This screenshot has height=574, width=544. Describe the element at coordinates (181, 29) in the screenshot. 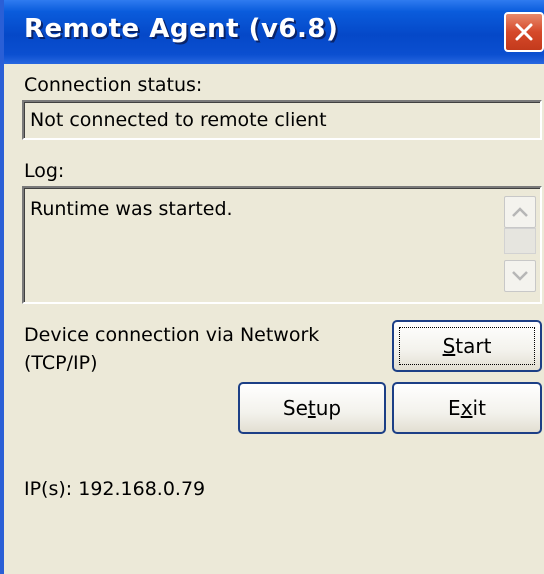

I see `window-title: Remote Agent (v6.8)` at that location.